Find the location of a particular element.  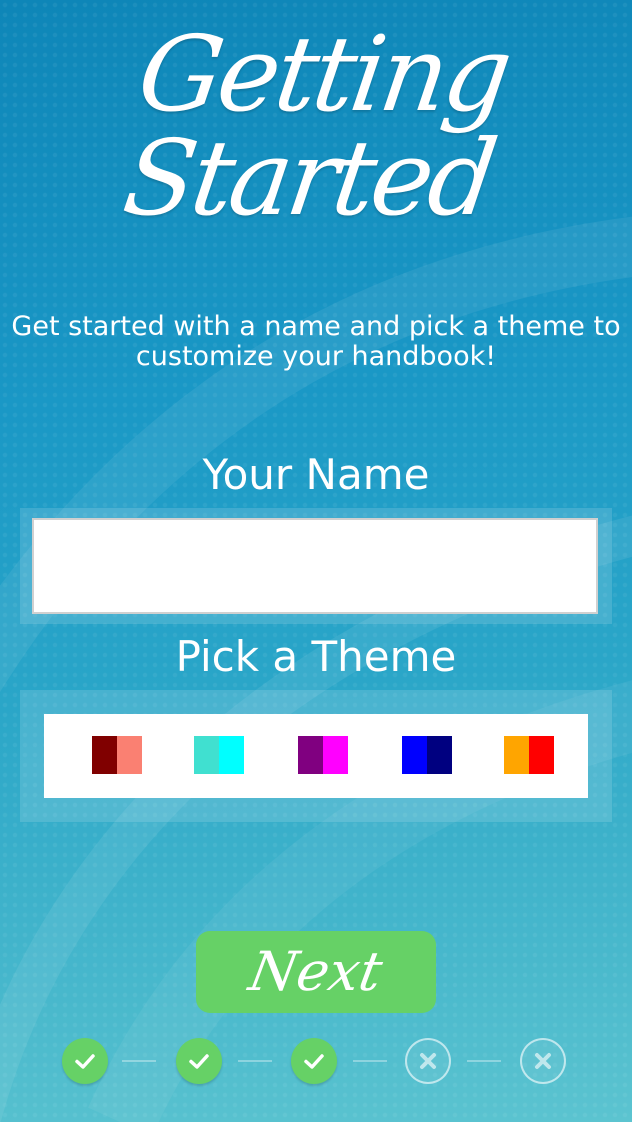

theme-swatch-container is located at coordinates (316, 756).